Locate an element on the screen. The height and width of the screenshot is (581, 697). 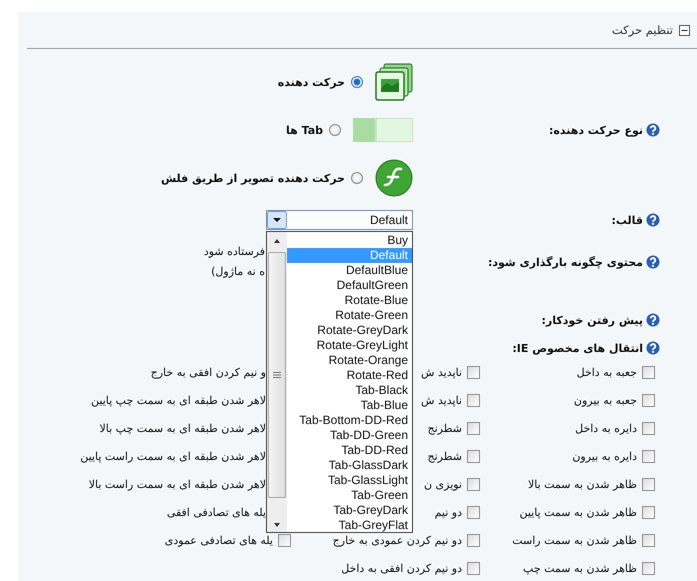
option-label: حرکت دهنده تصویر از طریق فلش is located at coordinates (252, 178).